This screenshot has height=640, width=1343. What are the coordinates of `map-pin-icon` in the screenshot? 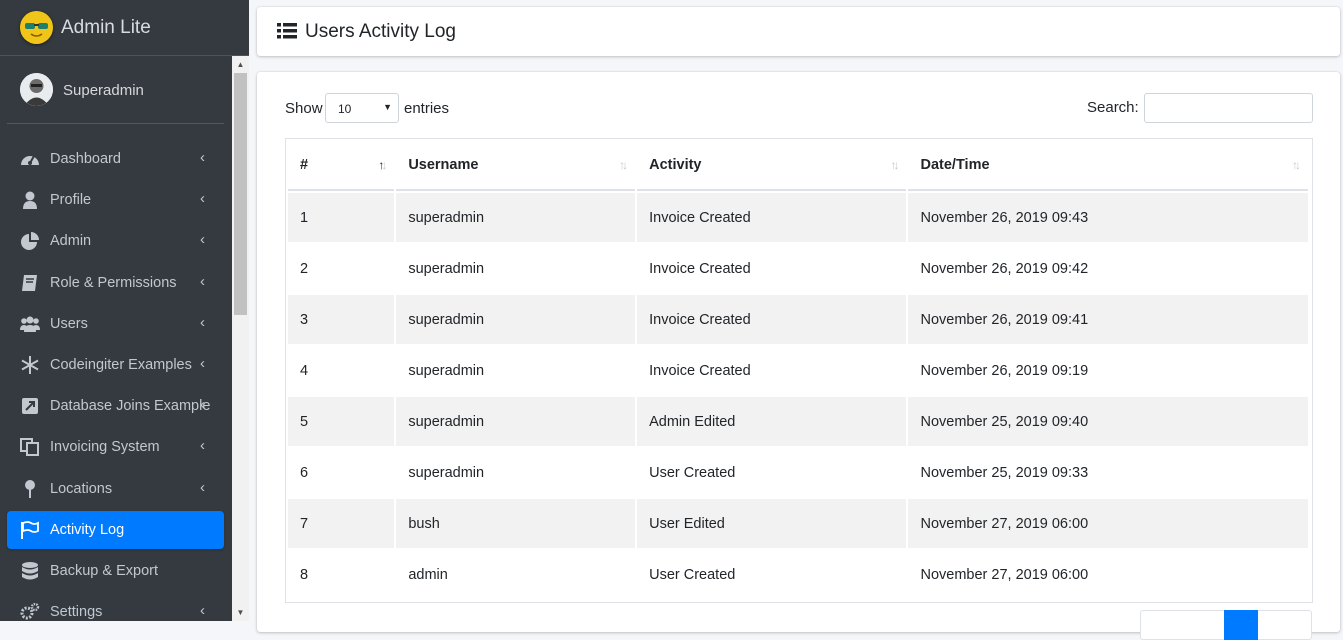 It's located at (30, 489).